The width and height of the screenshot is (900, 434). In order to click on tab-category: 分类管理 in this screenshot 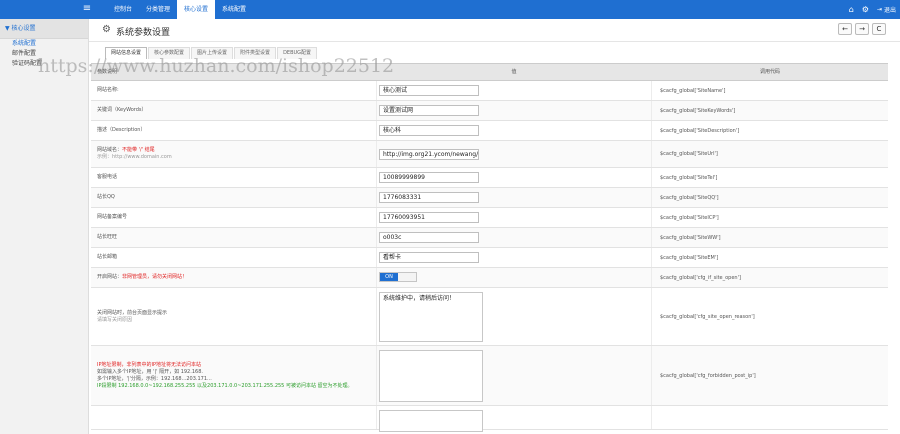, I will do `click(158, 9)`.